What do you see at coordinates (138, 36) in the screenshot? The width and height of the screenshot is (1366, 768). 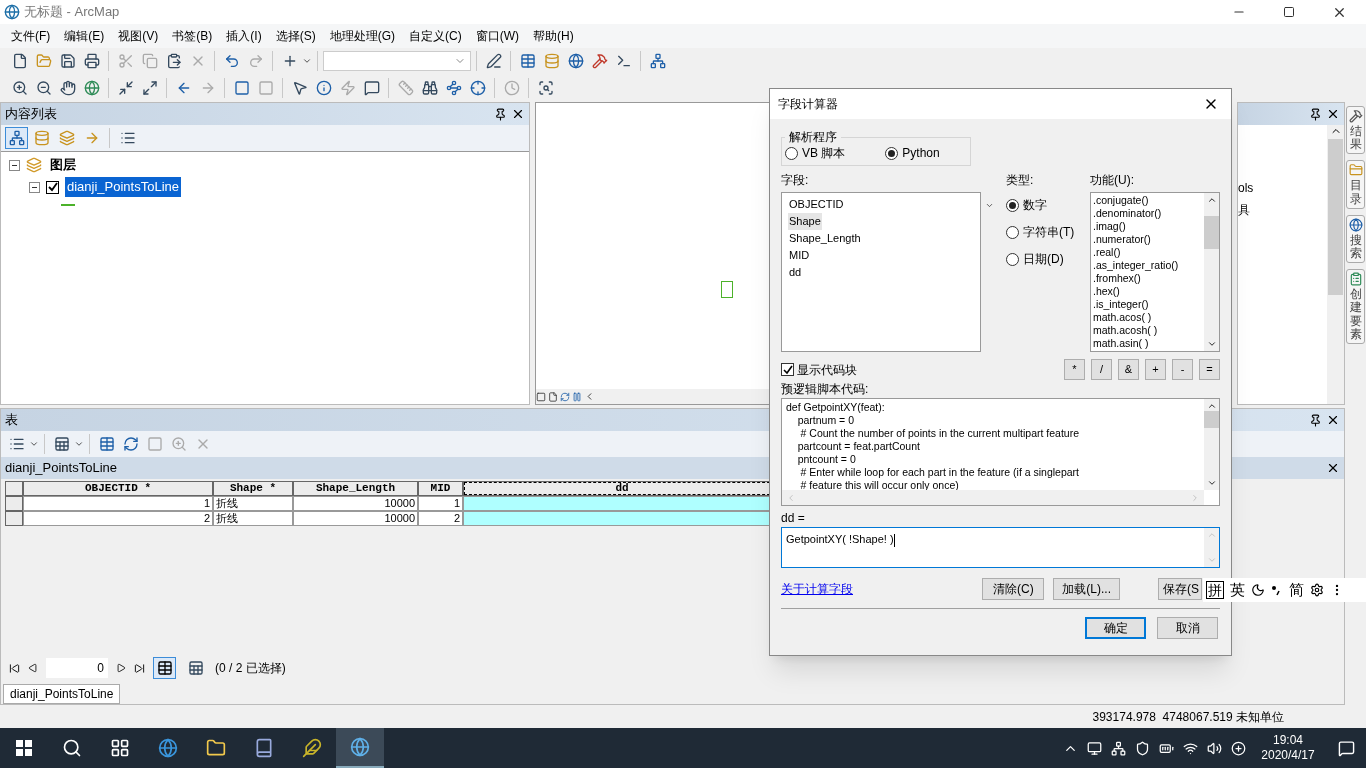 I see `menu-item: 视图(V)` at bounding box center [138, 36].